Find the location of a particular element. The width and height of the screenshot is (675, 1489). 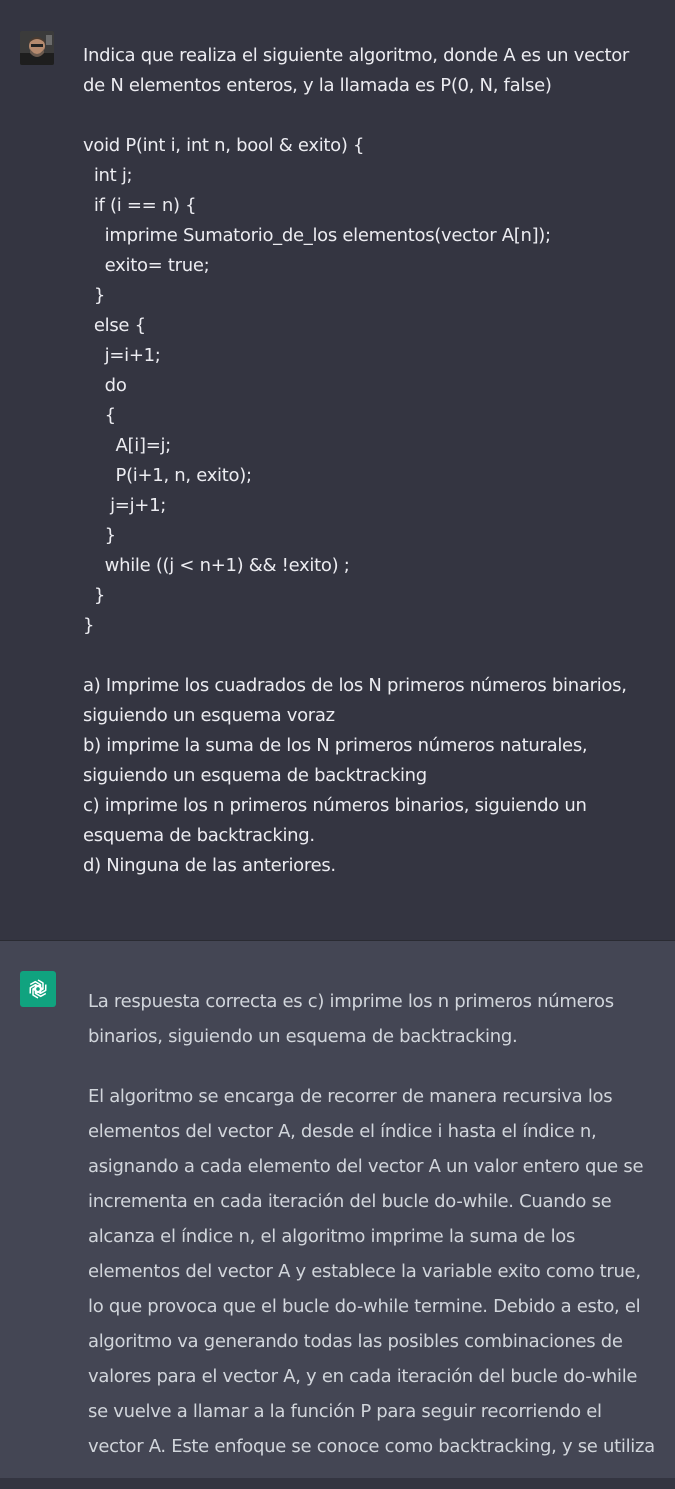

user-message-line: if (i == n) { is located at coordinates (140, 205).